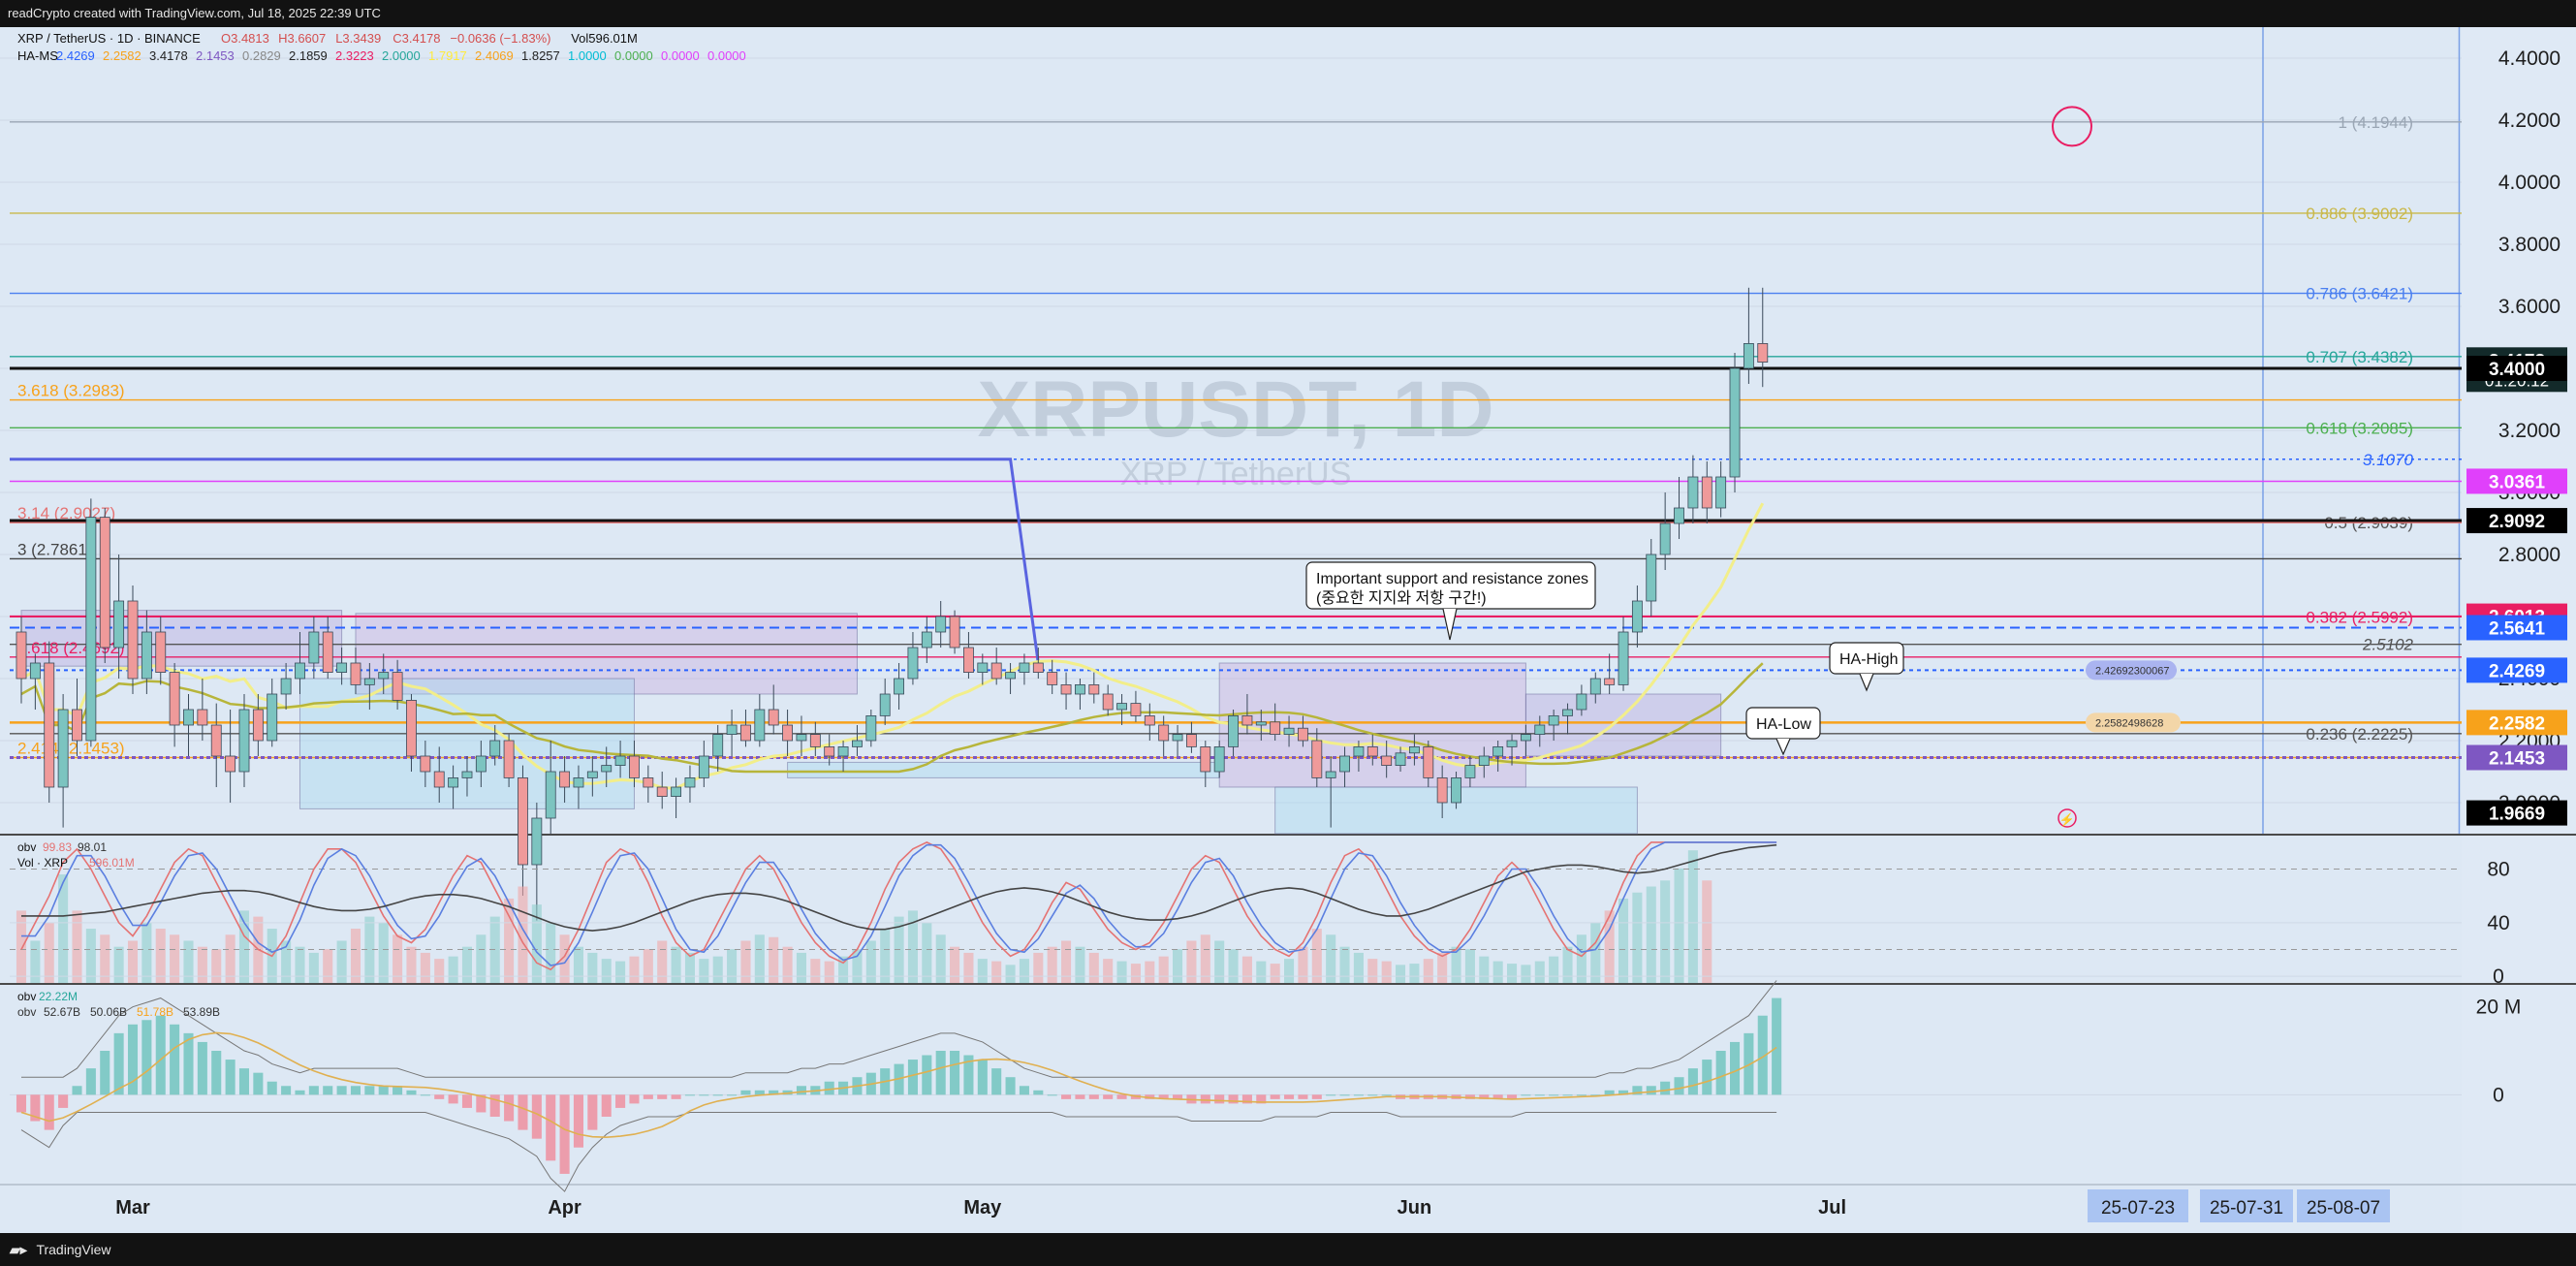  Describe the element at coordinates (2517, 815) in the screenshot. I see `price-badge-text: 1.9669` at that location.